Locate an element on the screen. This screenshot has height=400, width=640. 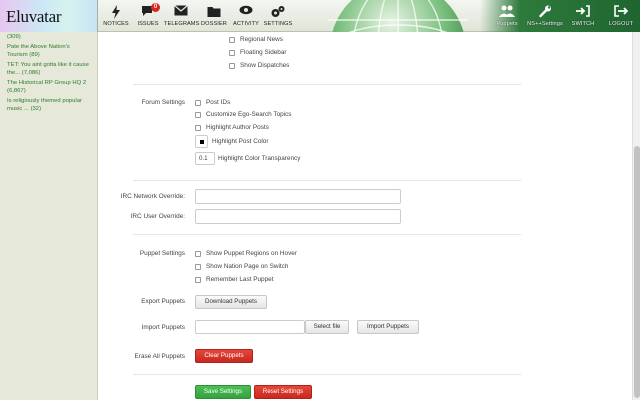
checkbox-label: Regional News is located at coordinates (261, 39).